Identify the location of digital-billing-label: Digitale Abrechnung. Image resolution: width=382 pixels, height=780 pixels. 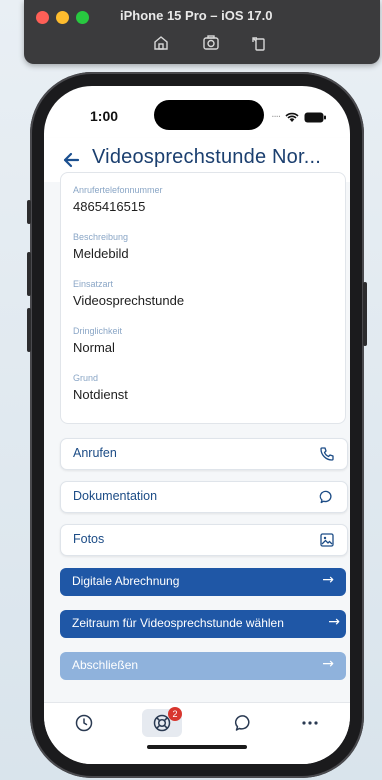
(126, 581).